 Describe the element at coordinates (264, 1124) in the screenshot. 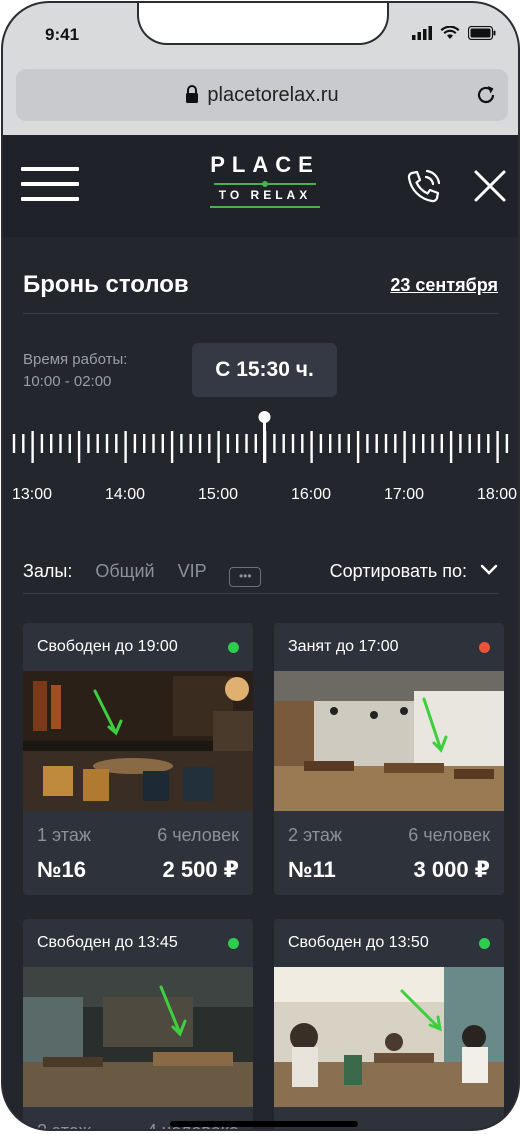

I see `home-indicator` at that location.